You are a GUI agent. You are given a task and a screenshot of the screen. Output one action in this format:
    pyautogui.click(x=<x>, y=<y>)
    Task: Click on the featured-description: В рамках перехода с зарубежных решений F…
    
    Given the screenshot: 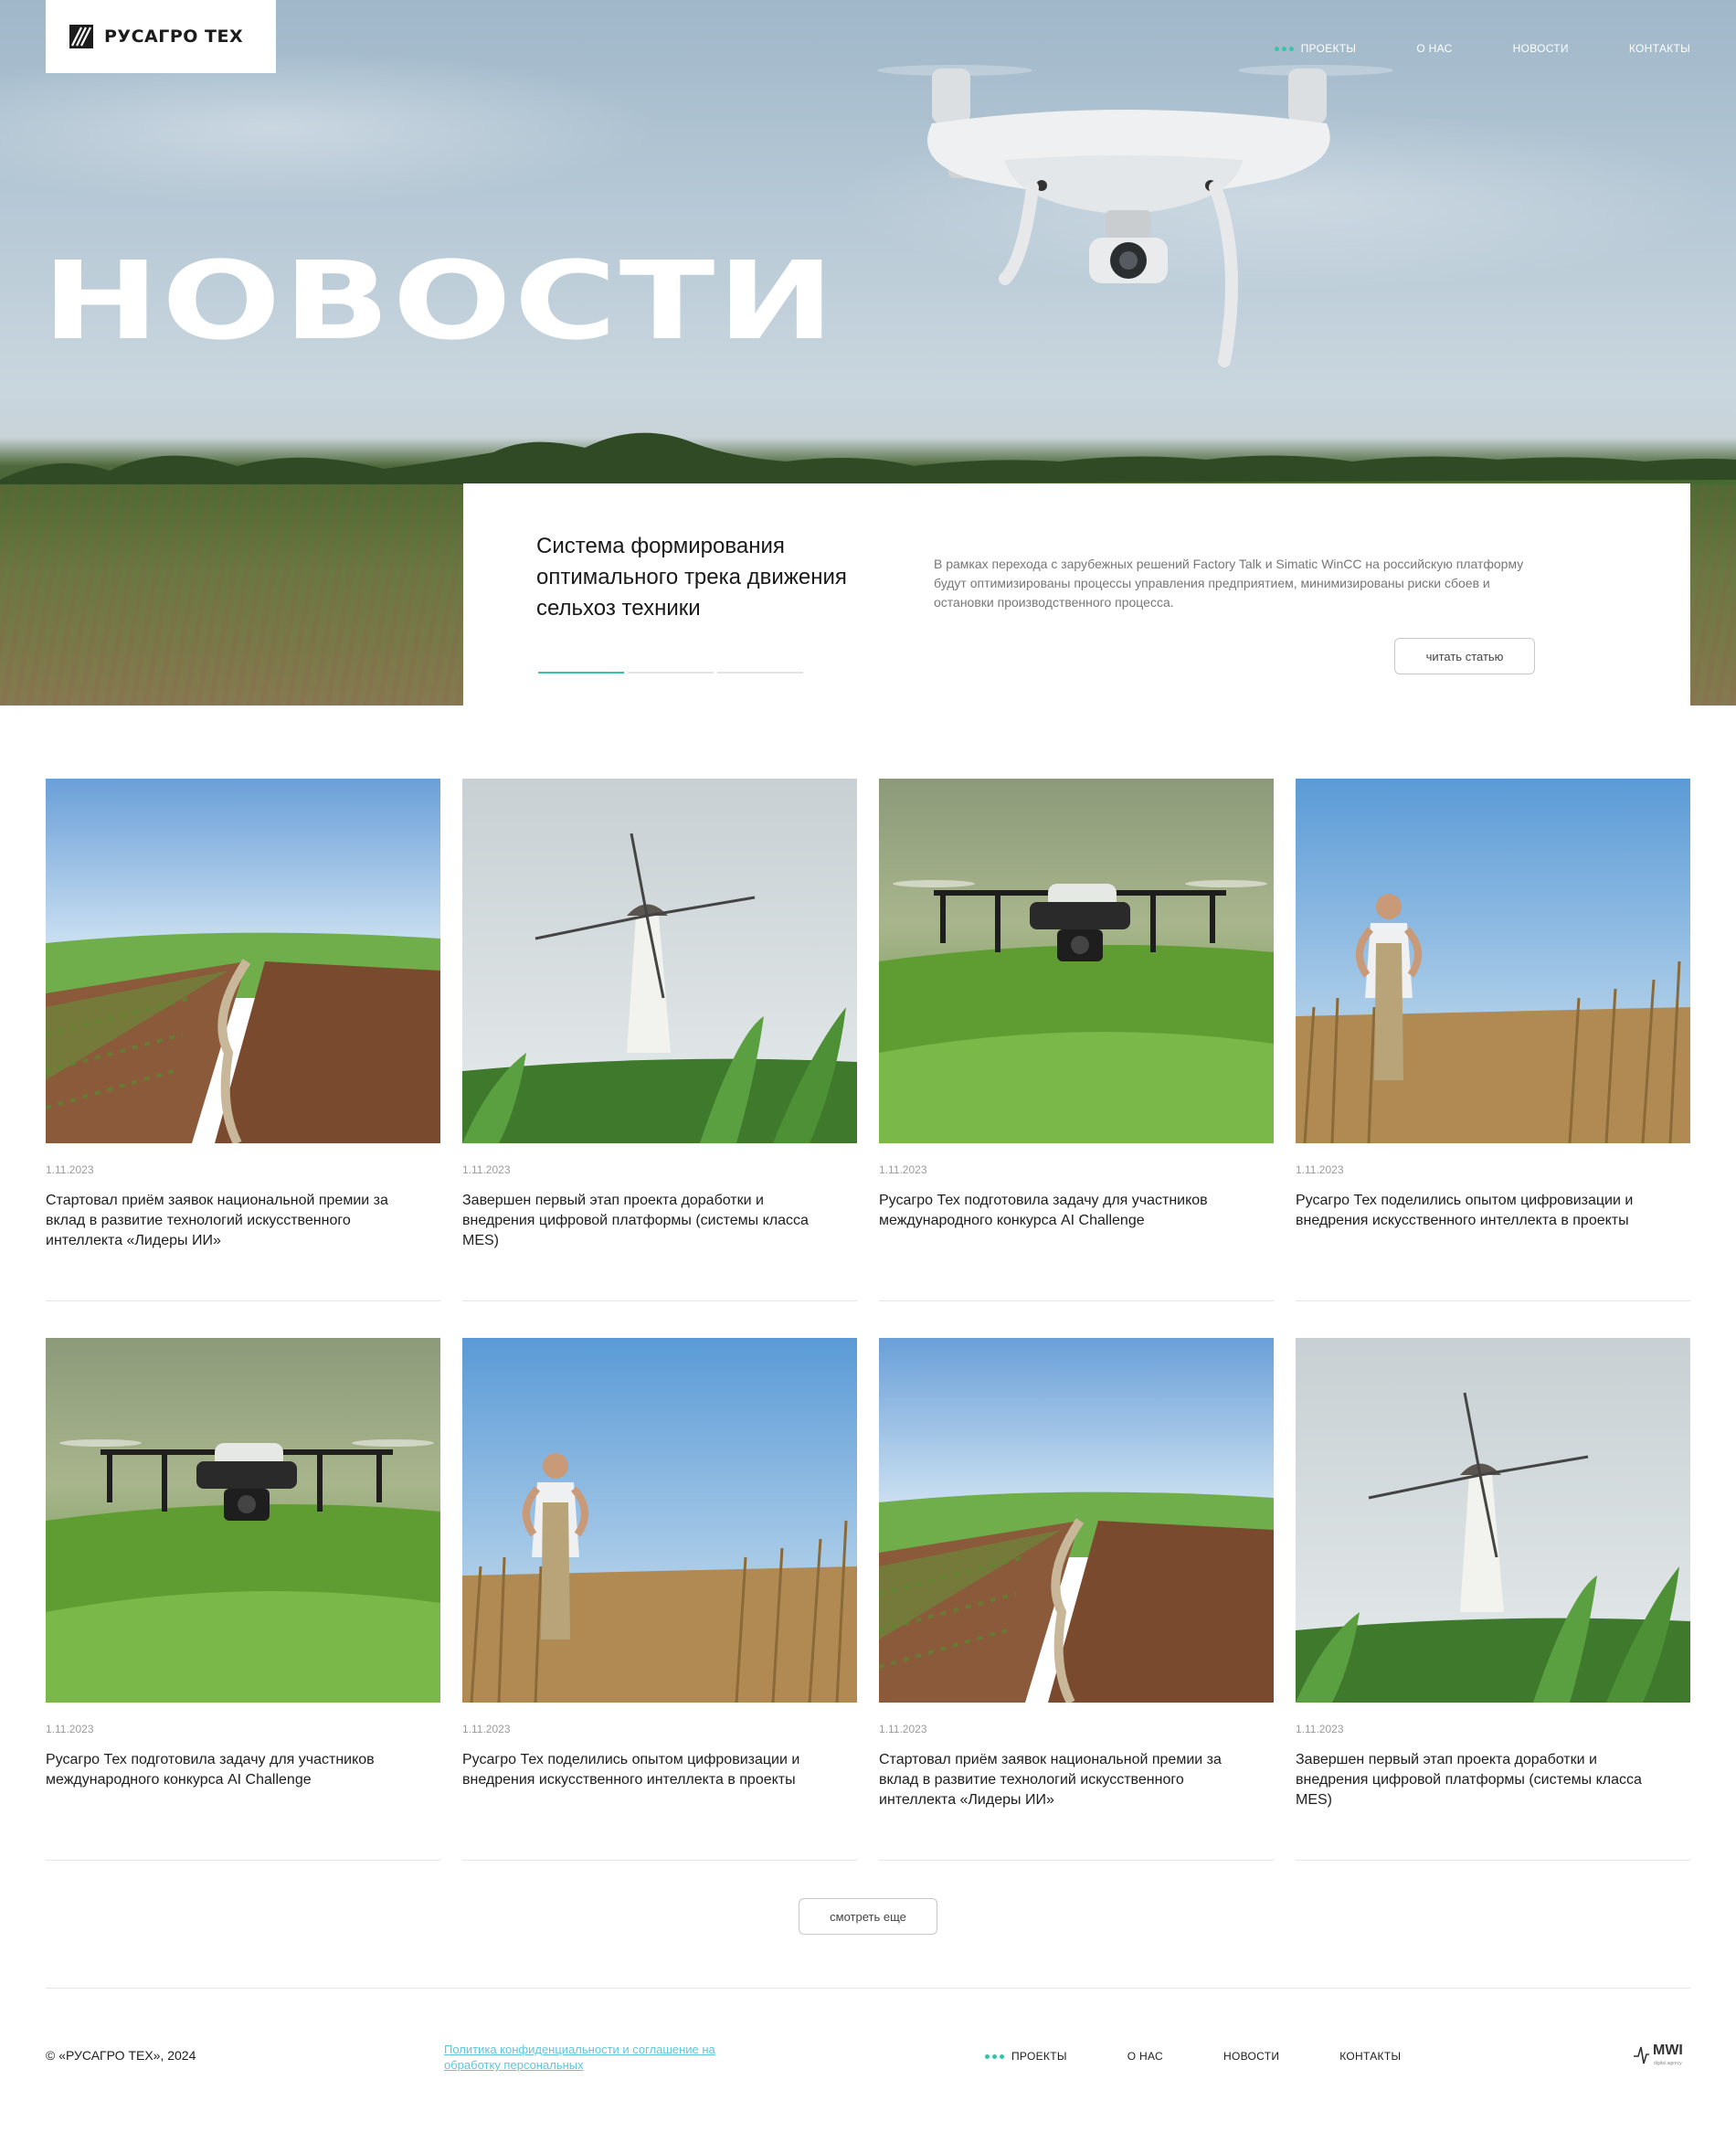 What is the action you would take?
    pyautogui.click(x=1229, y=583)
    